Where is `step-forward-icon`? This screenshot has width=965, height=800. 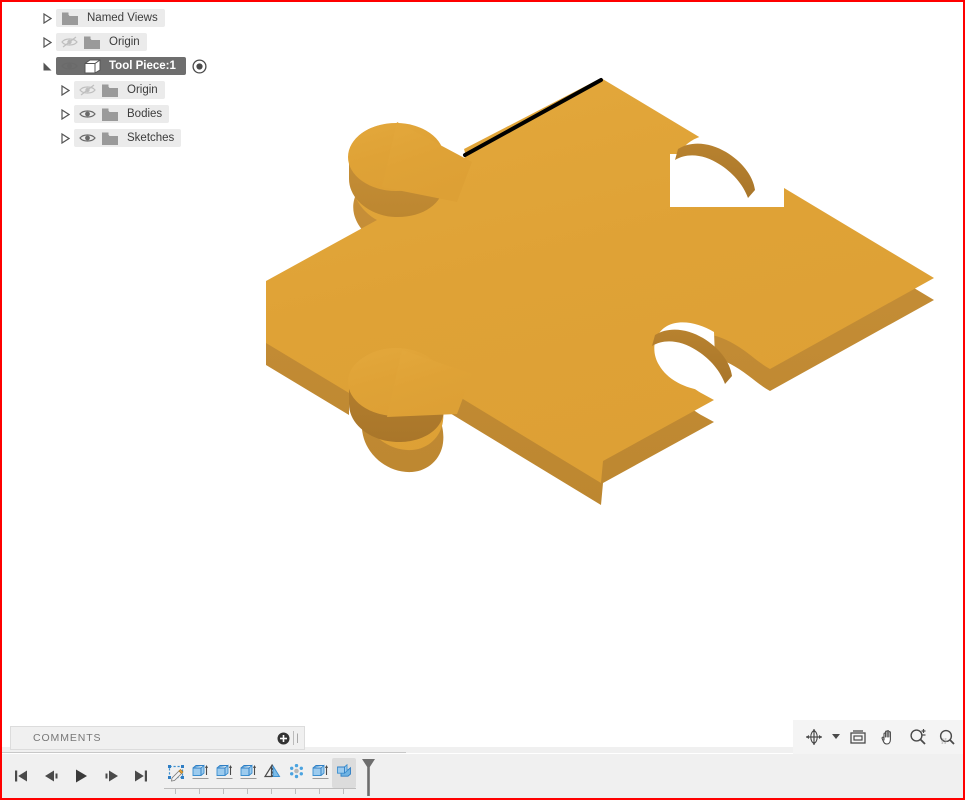 step-forward-icon is located at coordinates (111, 776).